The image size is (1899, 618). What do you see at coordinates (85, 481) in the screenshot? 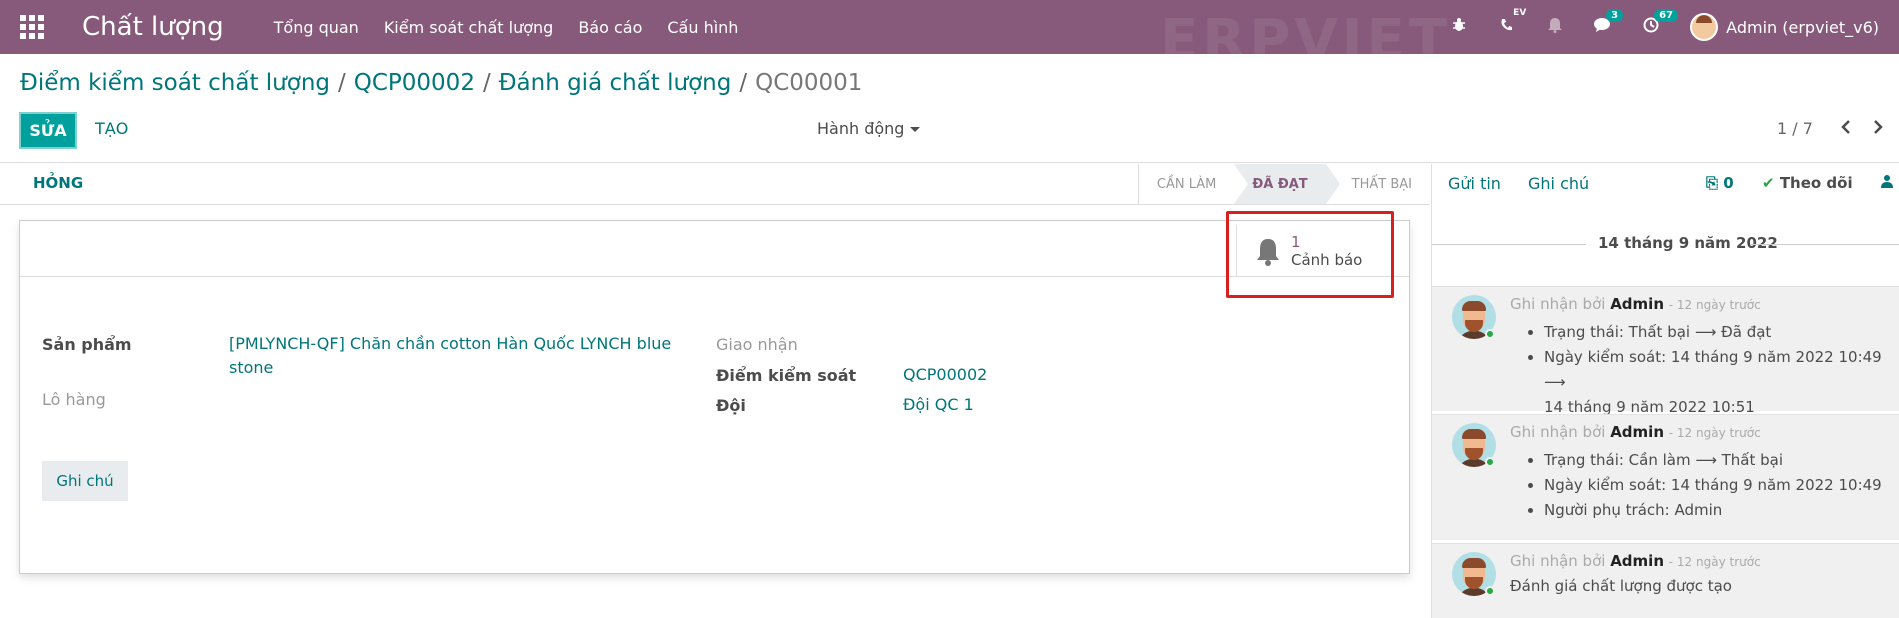
I see `tab-note: Ghi chú` at bounding box center [85, 481].